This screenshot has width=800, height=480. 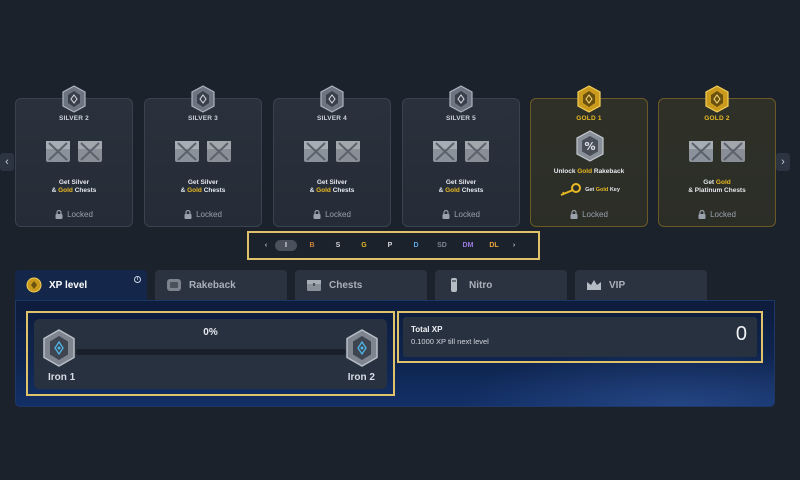 I want to click on reward-card-silver-2: SILVER 2 Get Silver & Gold Chests Locked, so click(x=74, y=156).